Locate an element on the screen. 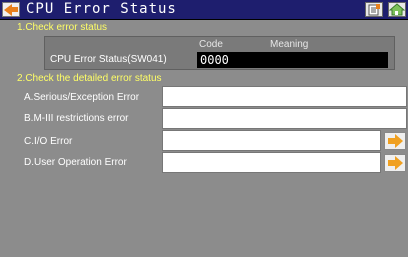  code-column-header: Code is located at coordinates (211, 44).